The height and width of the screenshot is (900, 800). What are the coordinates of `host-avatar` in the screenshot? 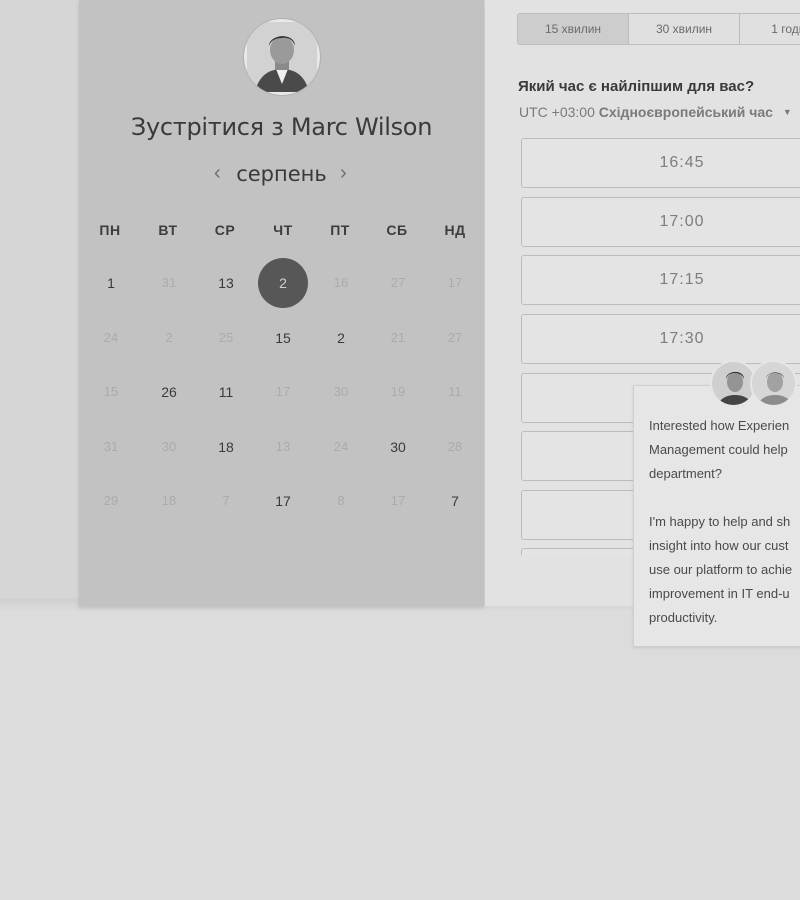 It's located at (282, 57).